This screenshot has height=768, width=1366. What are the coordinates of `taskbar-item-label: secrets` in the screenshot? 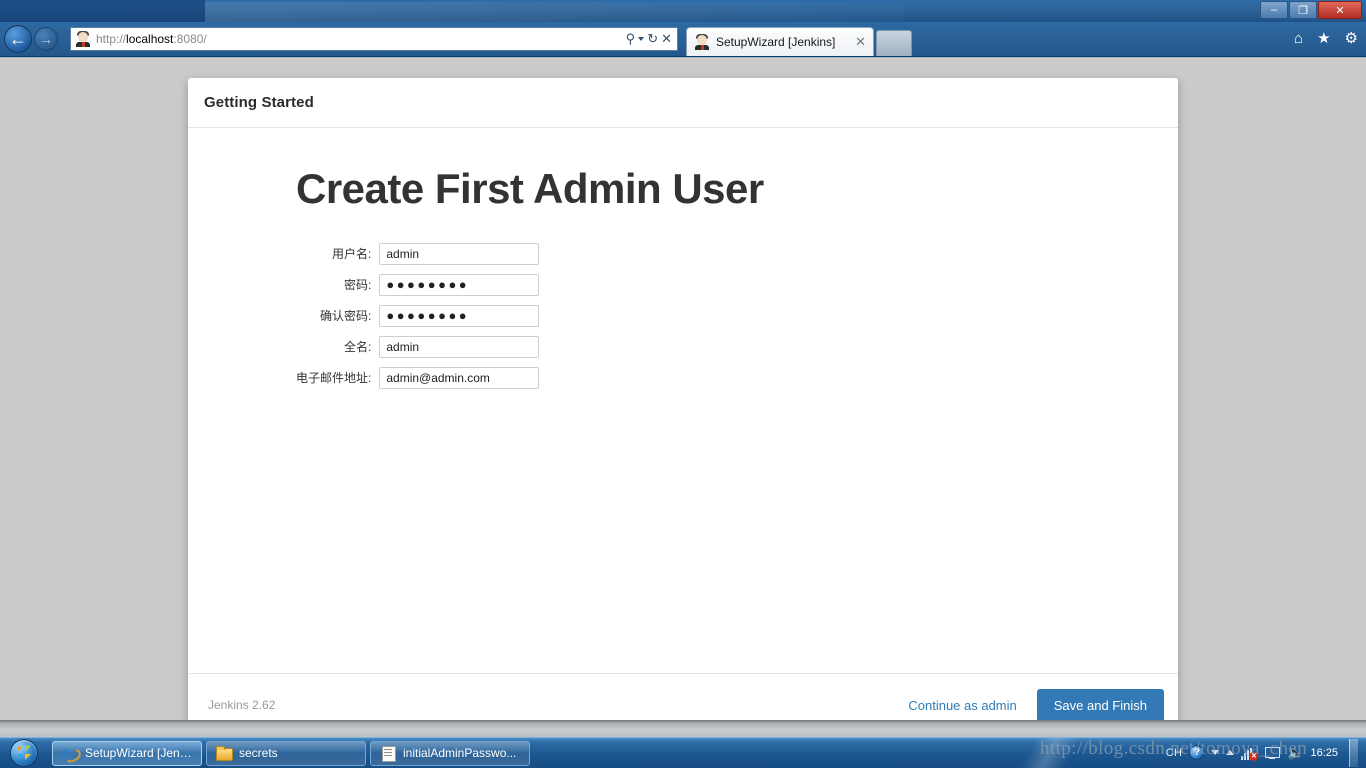 It's located at (258, 753).